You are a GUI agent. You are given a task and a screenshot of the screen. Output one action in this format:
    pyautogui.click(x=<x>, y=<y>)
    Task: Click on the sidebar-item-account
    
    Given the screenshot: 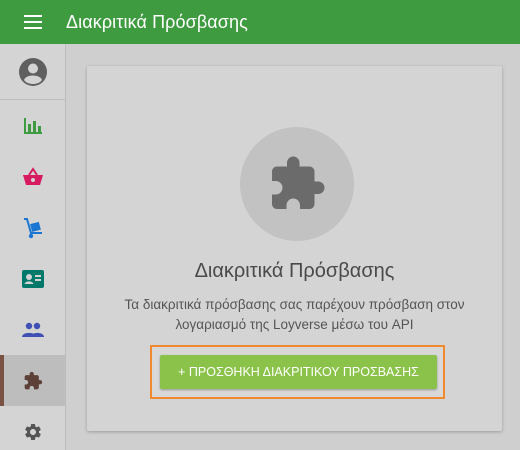 What is the action you would take?
    pyautogui.click(x=32, y=72)
    